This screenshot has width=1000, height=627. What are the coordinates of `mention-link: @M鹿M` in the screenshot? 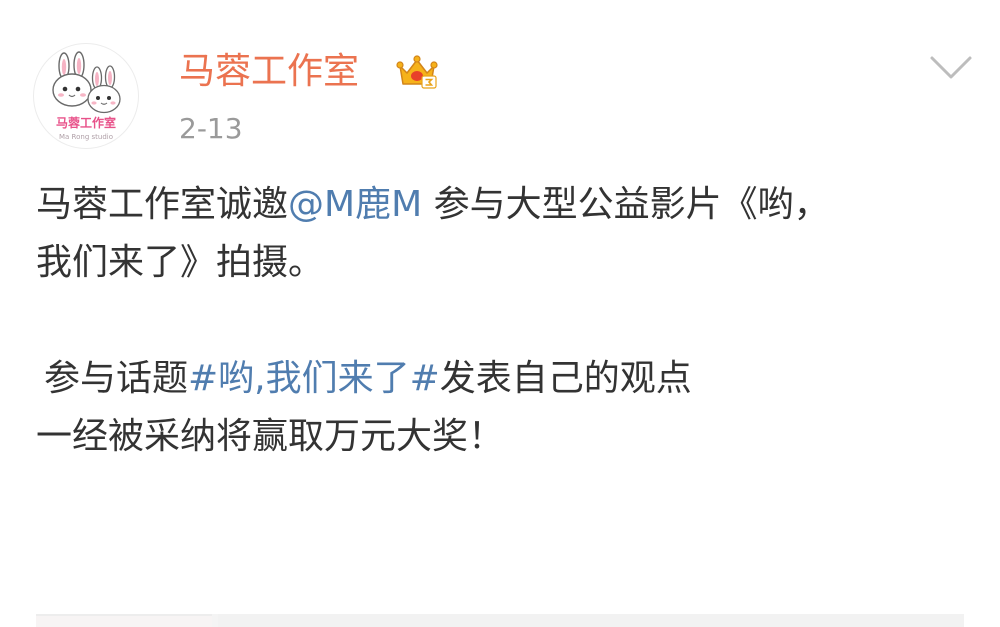 It's located at (355, 204).